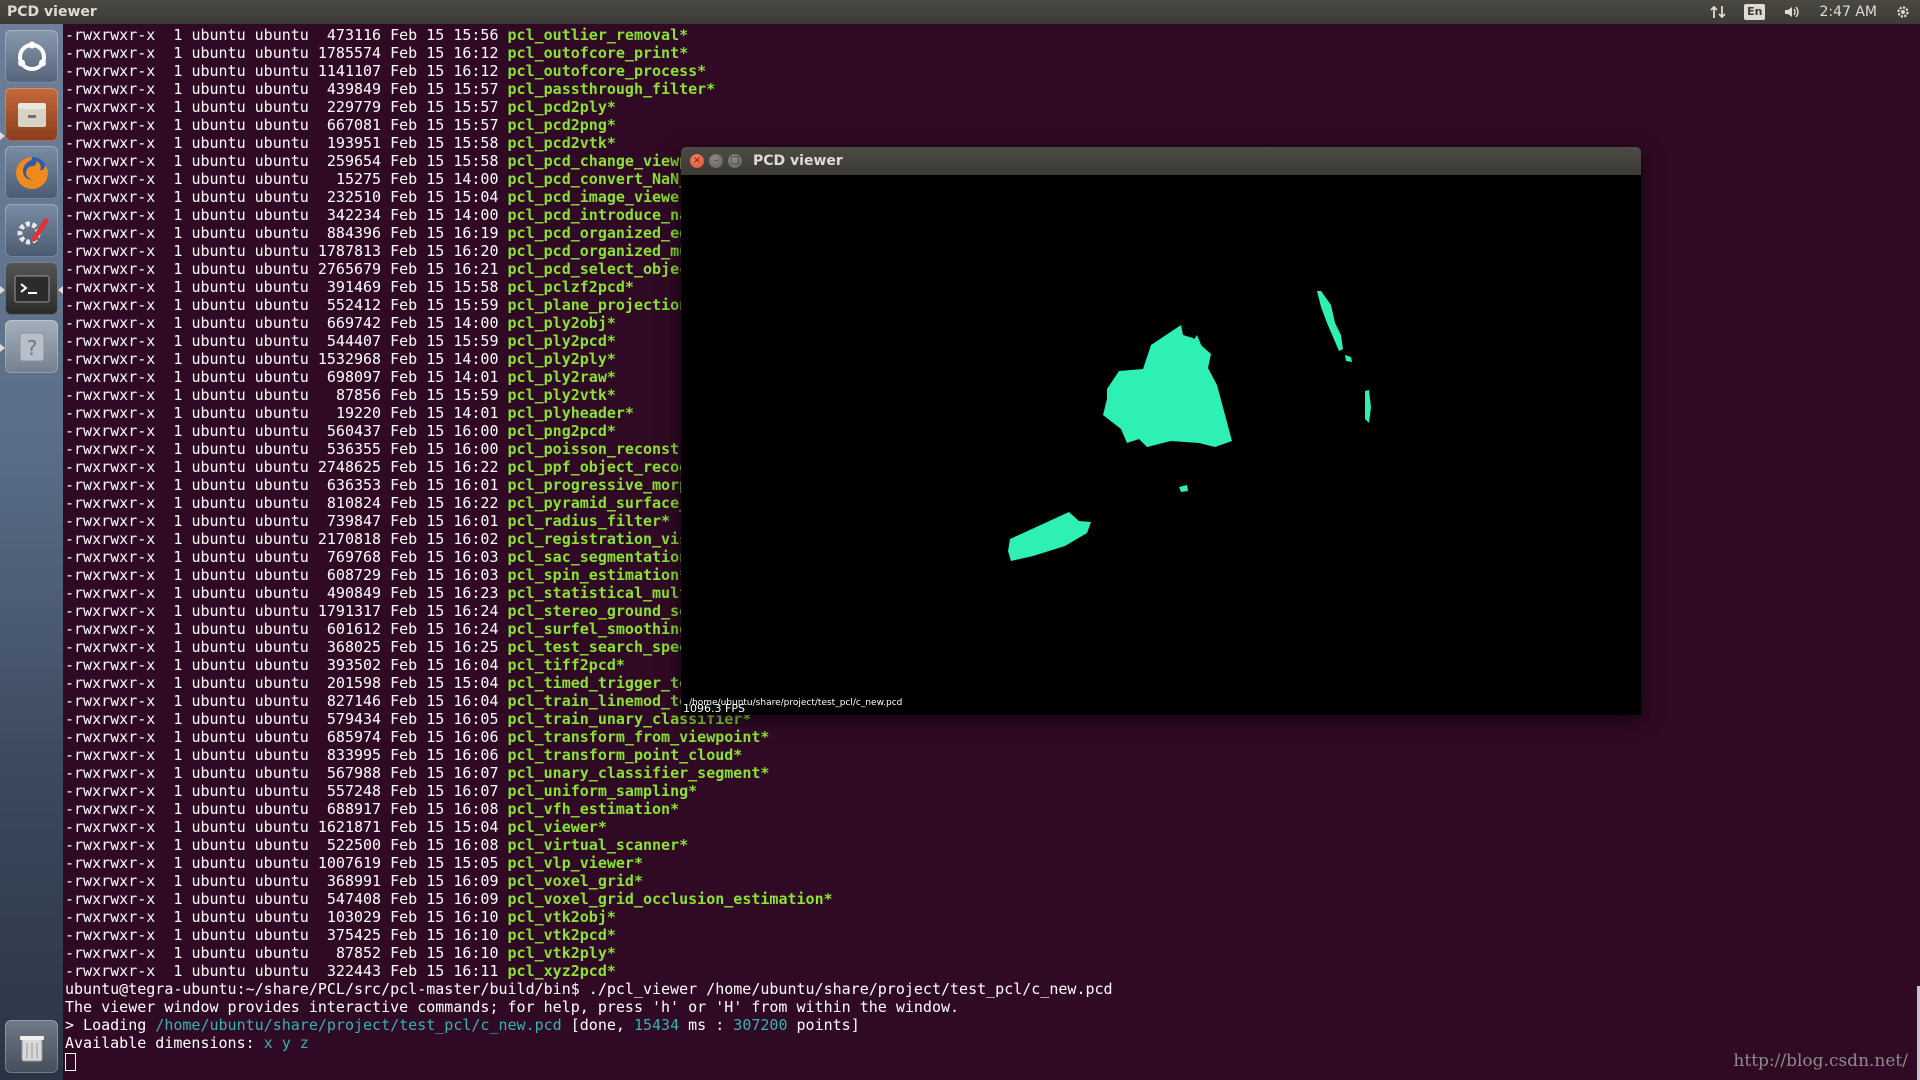  Describe the element at coordinates (598, 485) in the screenshot. I see `file-name: pcl_progressive_morp` at that location.